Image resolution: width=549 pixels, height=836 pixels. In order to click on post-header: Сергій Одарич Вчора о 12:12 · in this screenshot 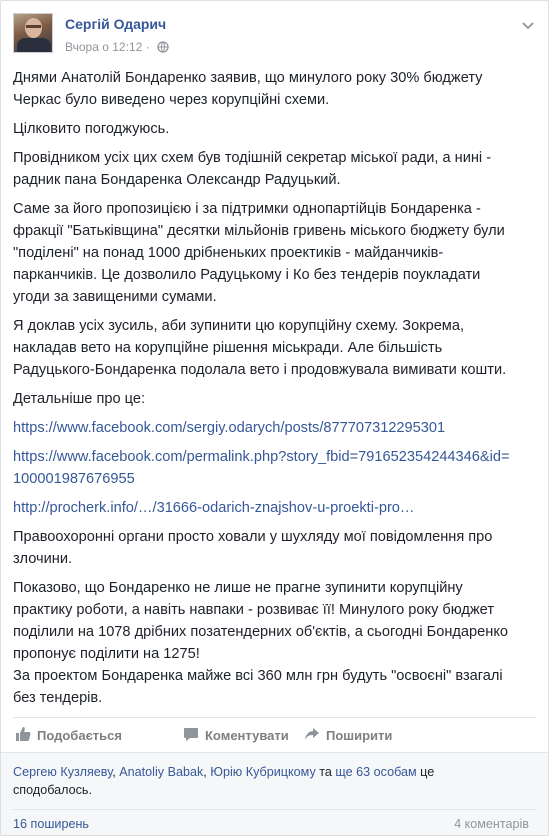, I will do `click(274, 37)`.